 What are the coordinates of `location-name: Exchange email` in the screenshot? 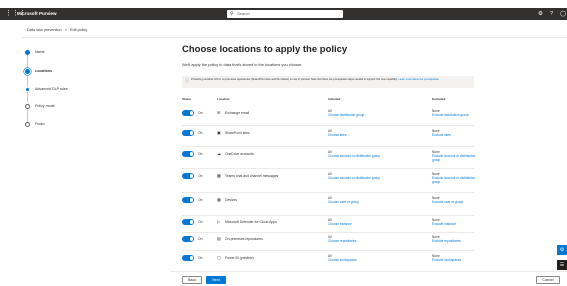 It's located at (237, 113).